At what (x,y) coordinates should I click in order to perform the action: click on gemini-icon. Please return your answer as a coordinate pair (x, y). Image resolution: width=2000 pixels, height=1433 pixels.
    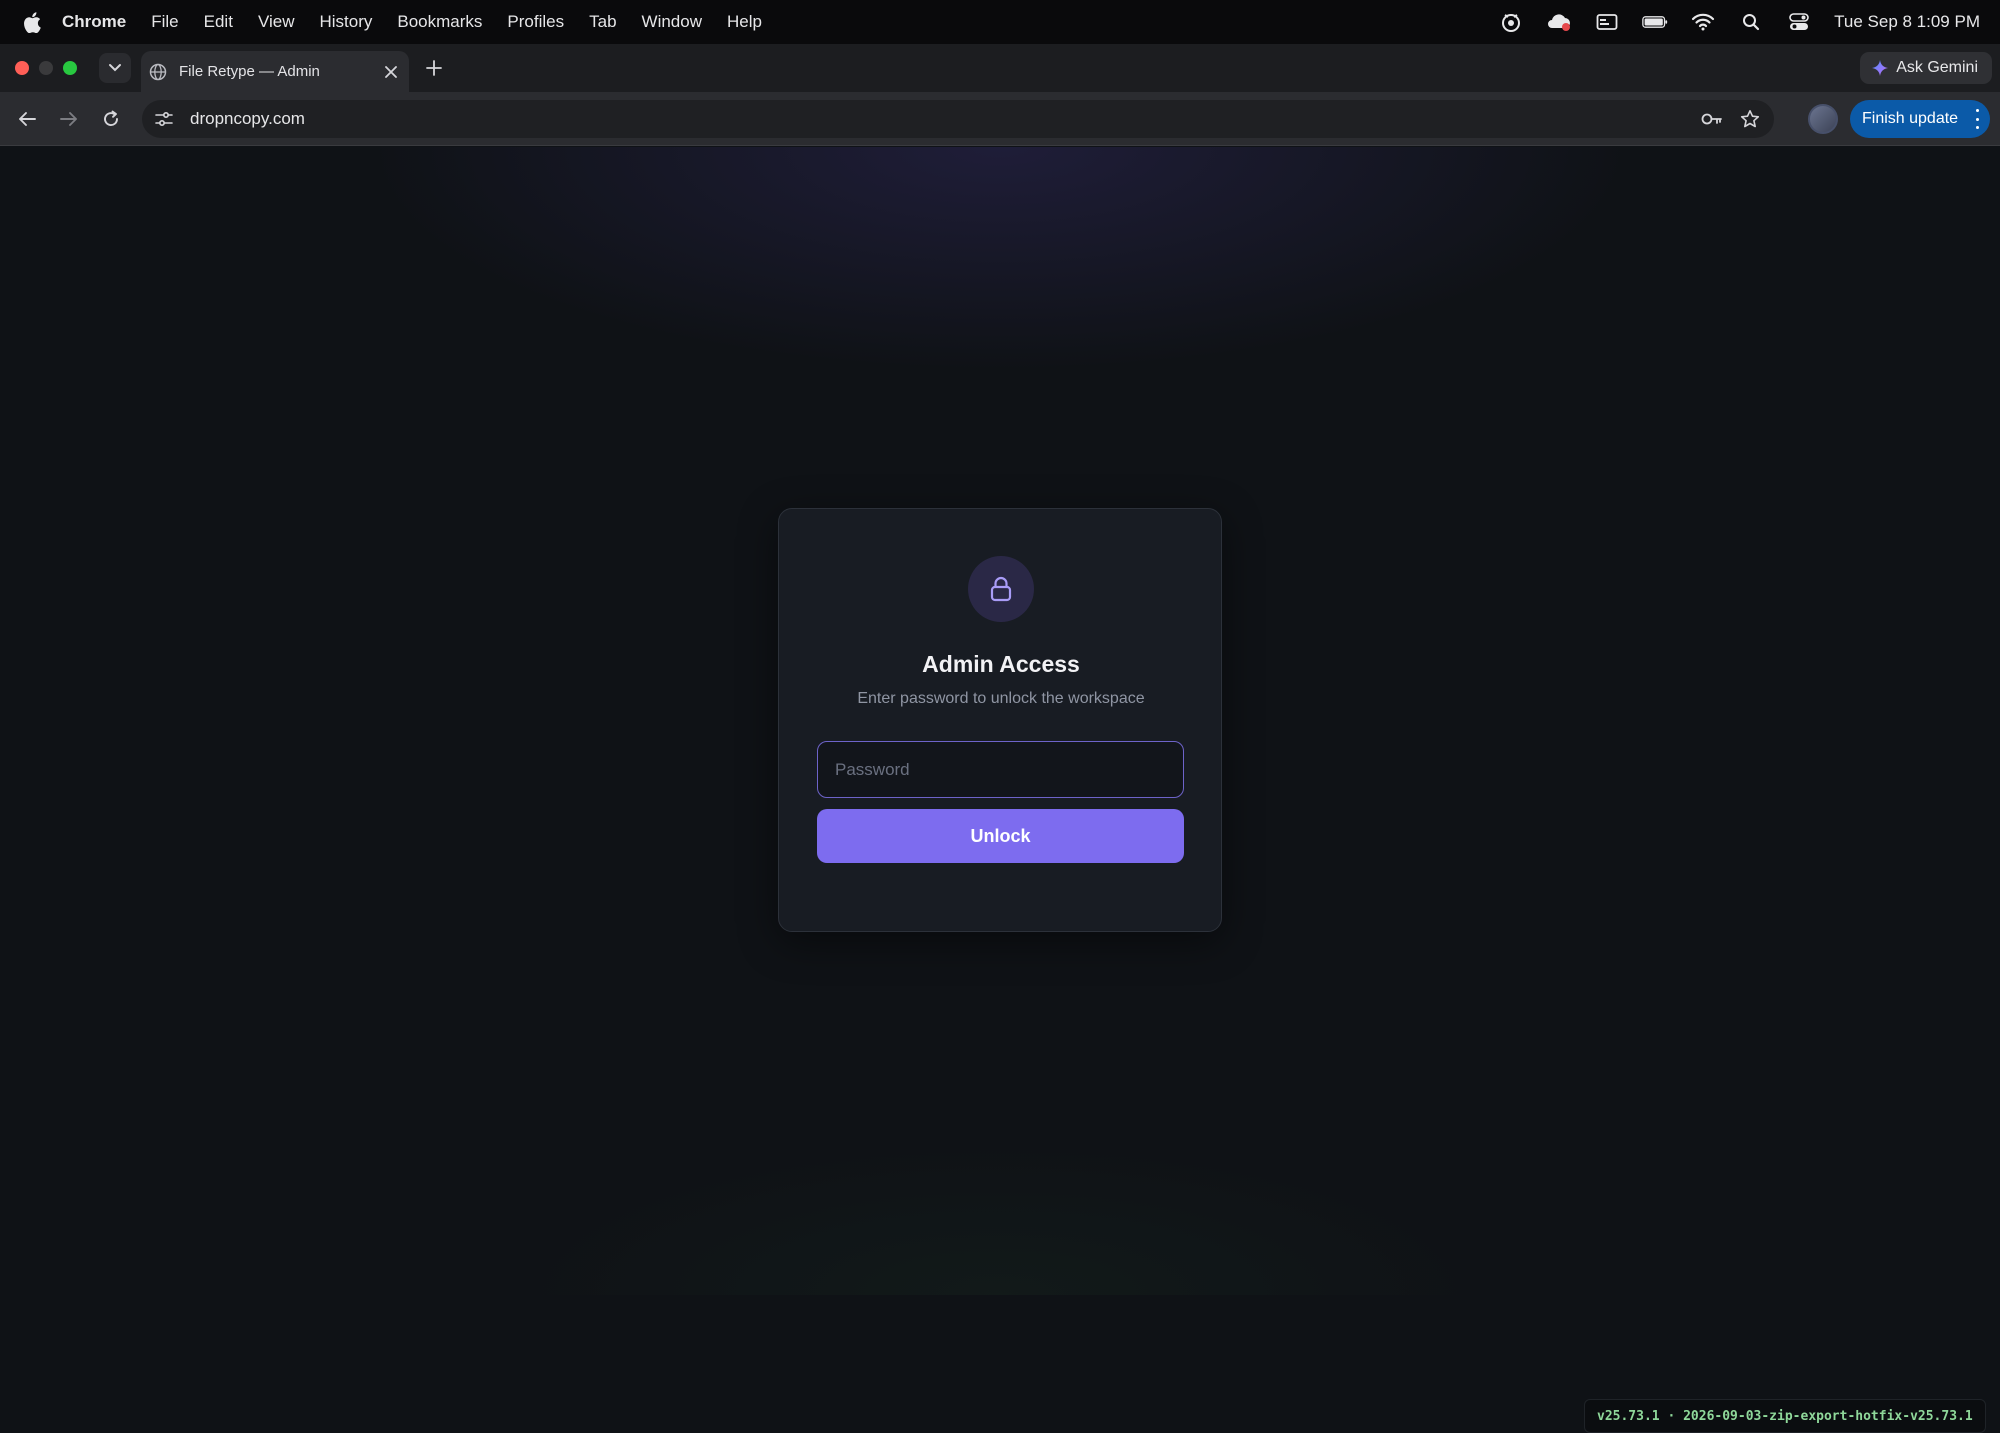
    Looking at the image, I should click on (1880, 68).